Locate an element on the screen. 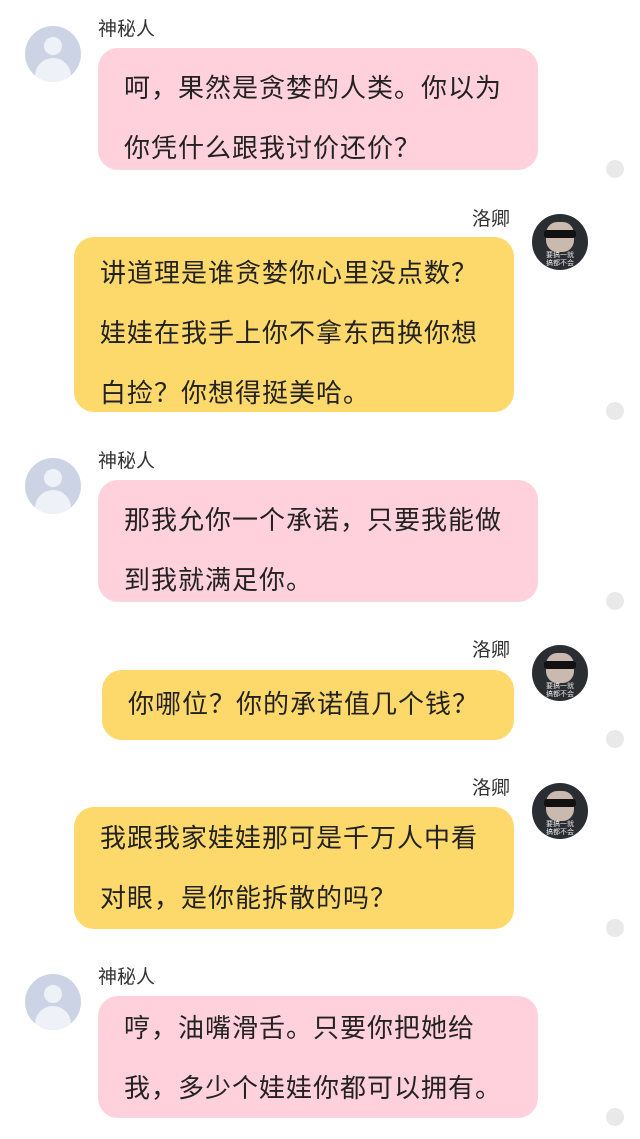  message-bubble: 你哪位？你的承诺值几个钱？ is located at coordinates (308, 705).